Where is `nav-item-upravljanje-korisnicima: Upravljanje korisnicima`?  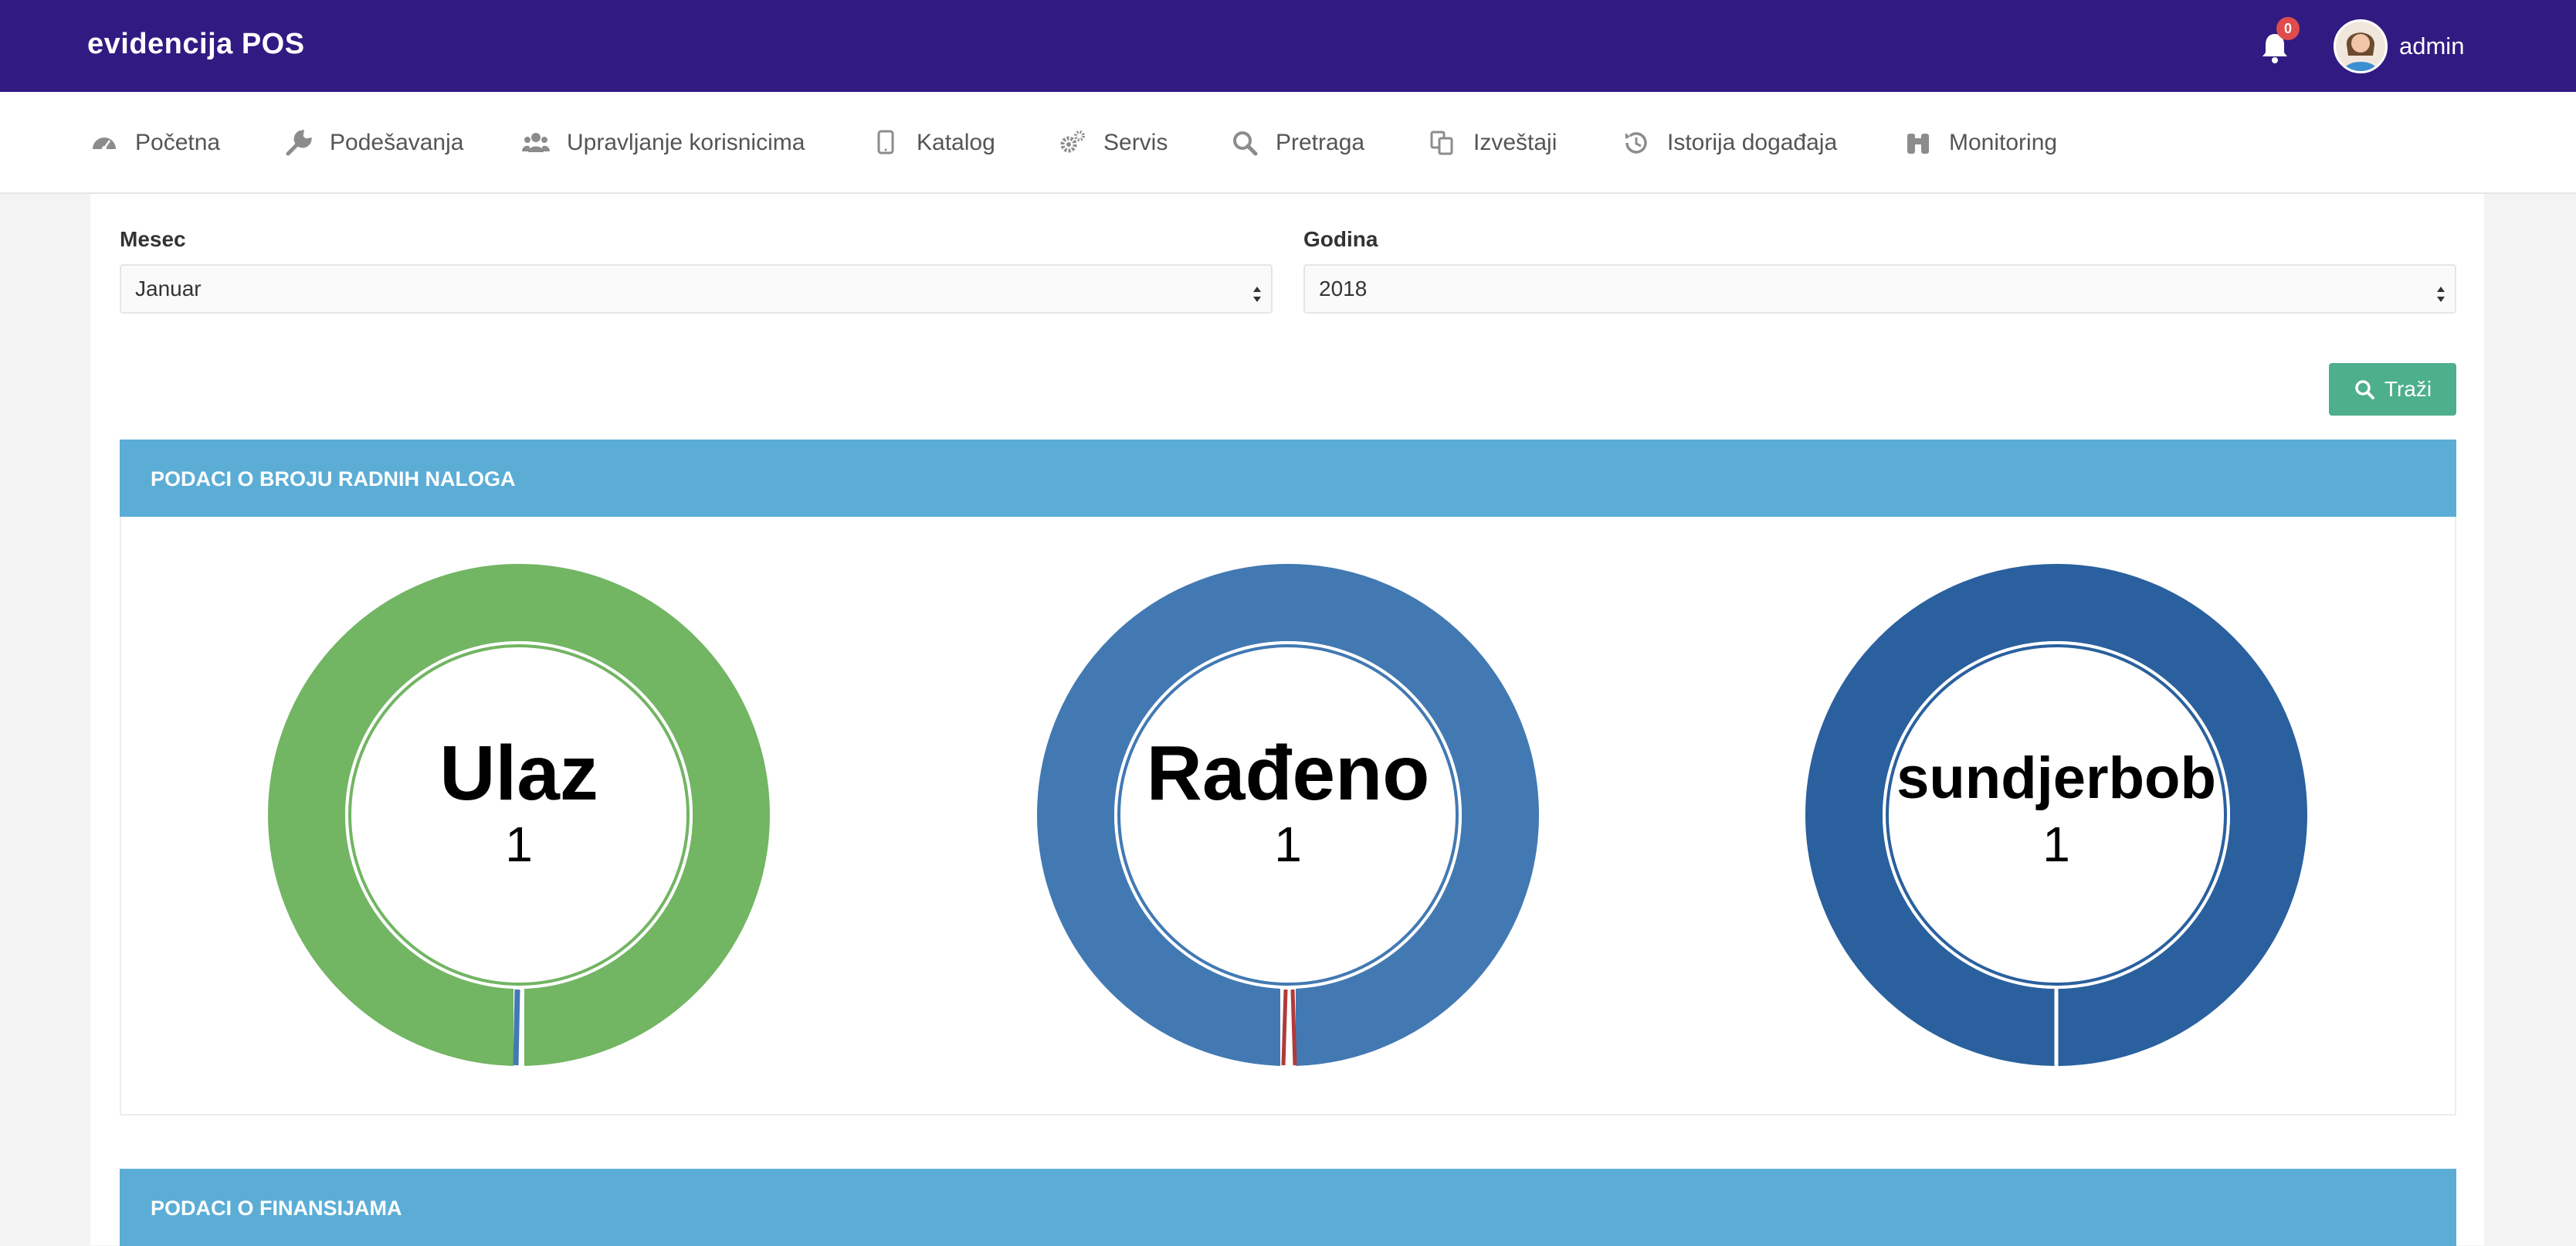
nav-item-upravljanje-korisnicima: Upravljanje korisnicima is located at coordinates (662, 143).